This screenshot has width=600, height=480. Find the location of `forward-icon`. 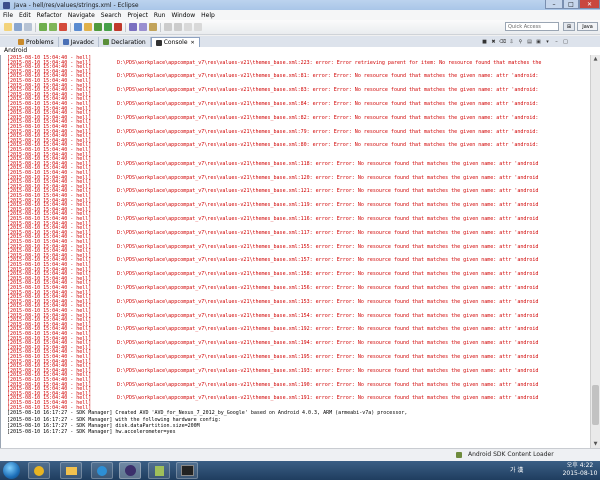

forward-icon is located at coordinates (198, 27).